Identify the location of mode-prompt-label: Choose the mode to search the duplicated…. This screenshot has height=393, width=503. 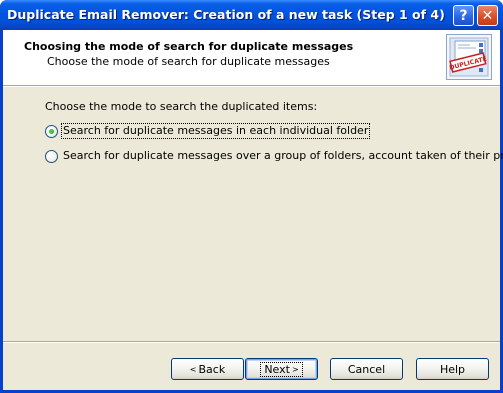
(181, 106).